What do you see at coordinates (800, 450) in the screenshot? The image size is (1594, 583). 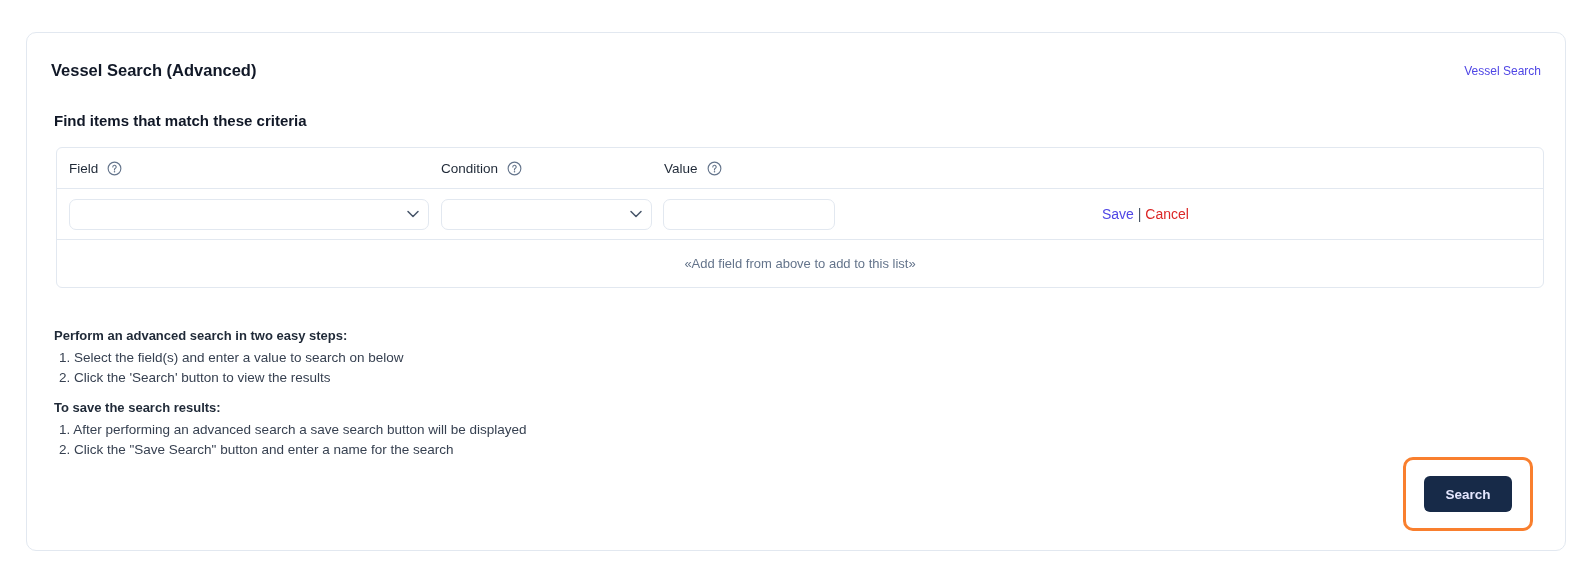 I see `instruction-step: 2. Click the "Save Search" button and enter a name for the search` at bounding box center [800, 450].